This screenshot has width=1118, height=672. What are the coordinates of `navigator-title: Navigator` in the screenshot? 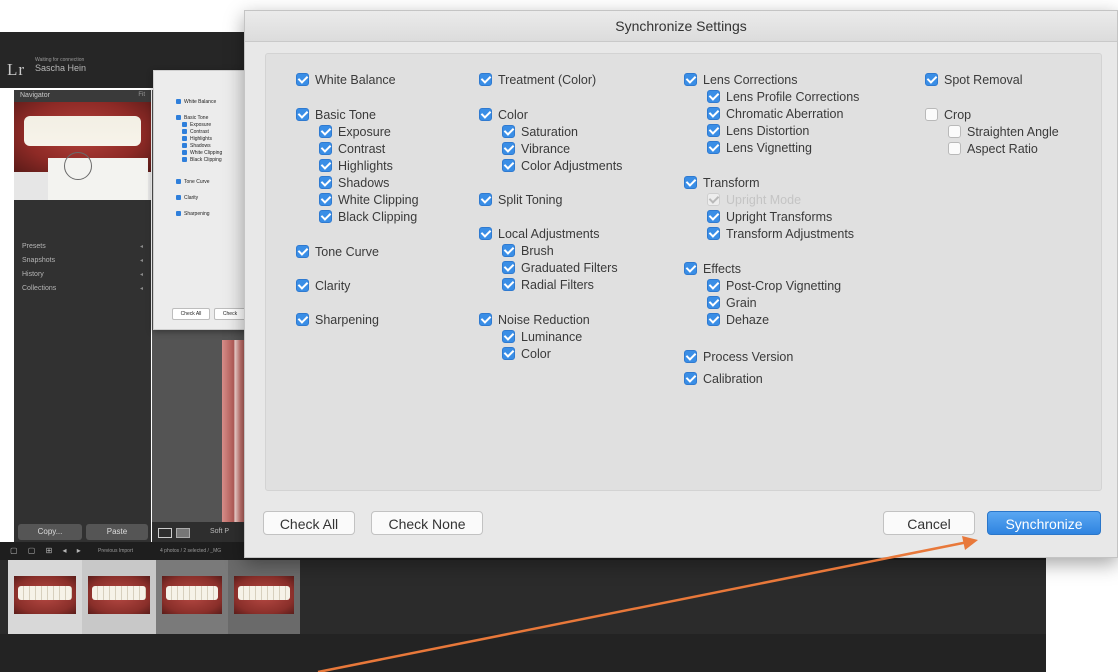 It's located at (35, 95).